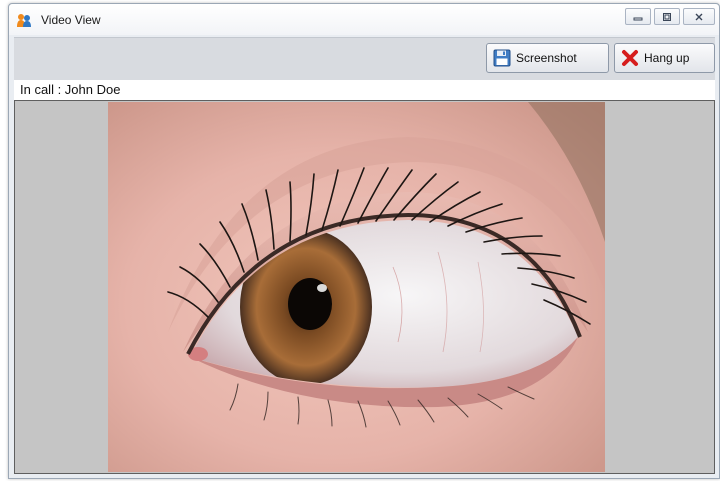 This screenshot has height=481, width=720. I want to click on maximize-button, so click(667, 16).